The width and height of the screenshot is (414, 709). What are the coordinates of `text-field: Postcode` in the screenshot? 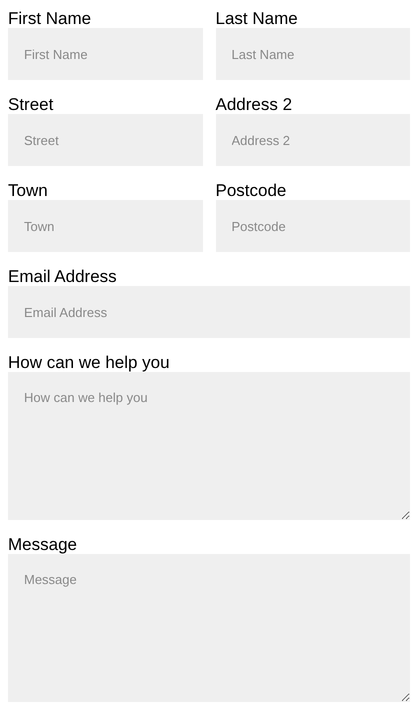 It's located at (313, 226).